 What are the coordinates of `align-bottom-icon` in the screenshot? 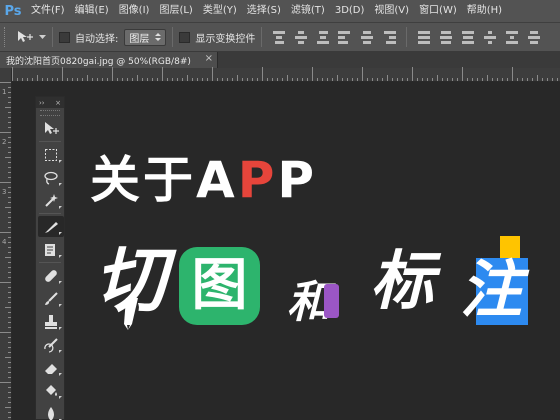 It's located at (323, 37).